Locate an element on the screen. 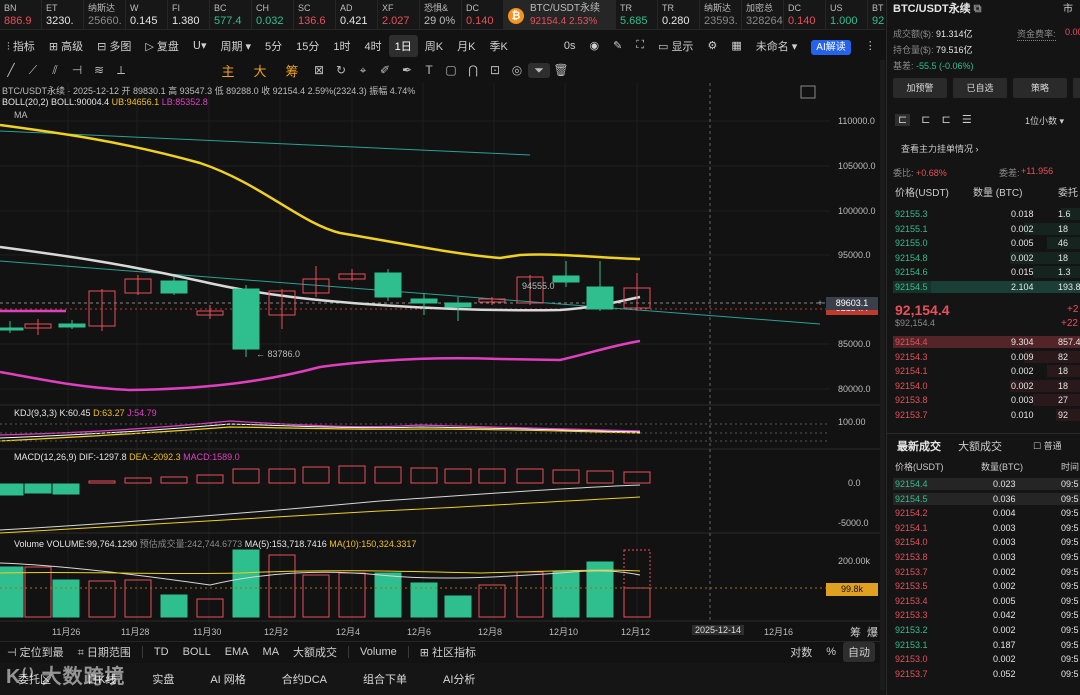 The image size is (1080, 695). ticker-item: BC 577.4 is located at coordinates (231, 14).